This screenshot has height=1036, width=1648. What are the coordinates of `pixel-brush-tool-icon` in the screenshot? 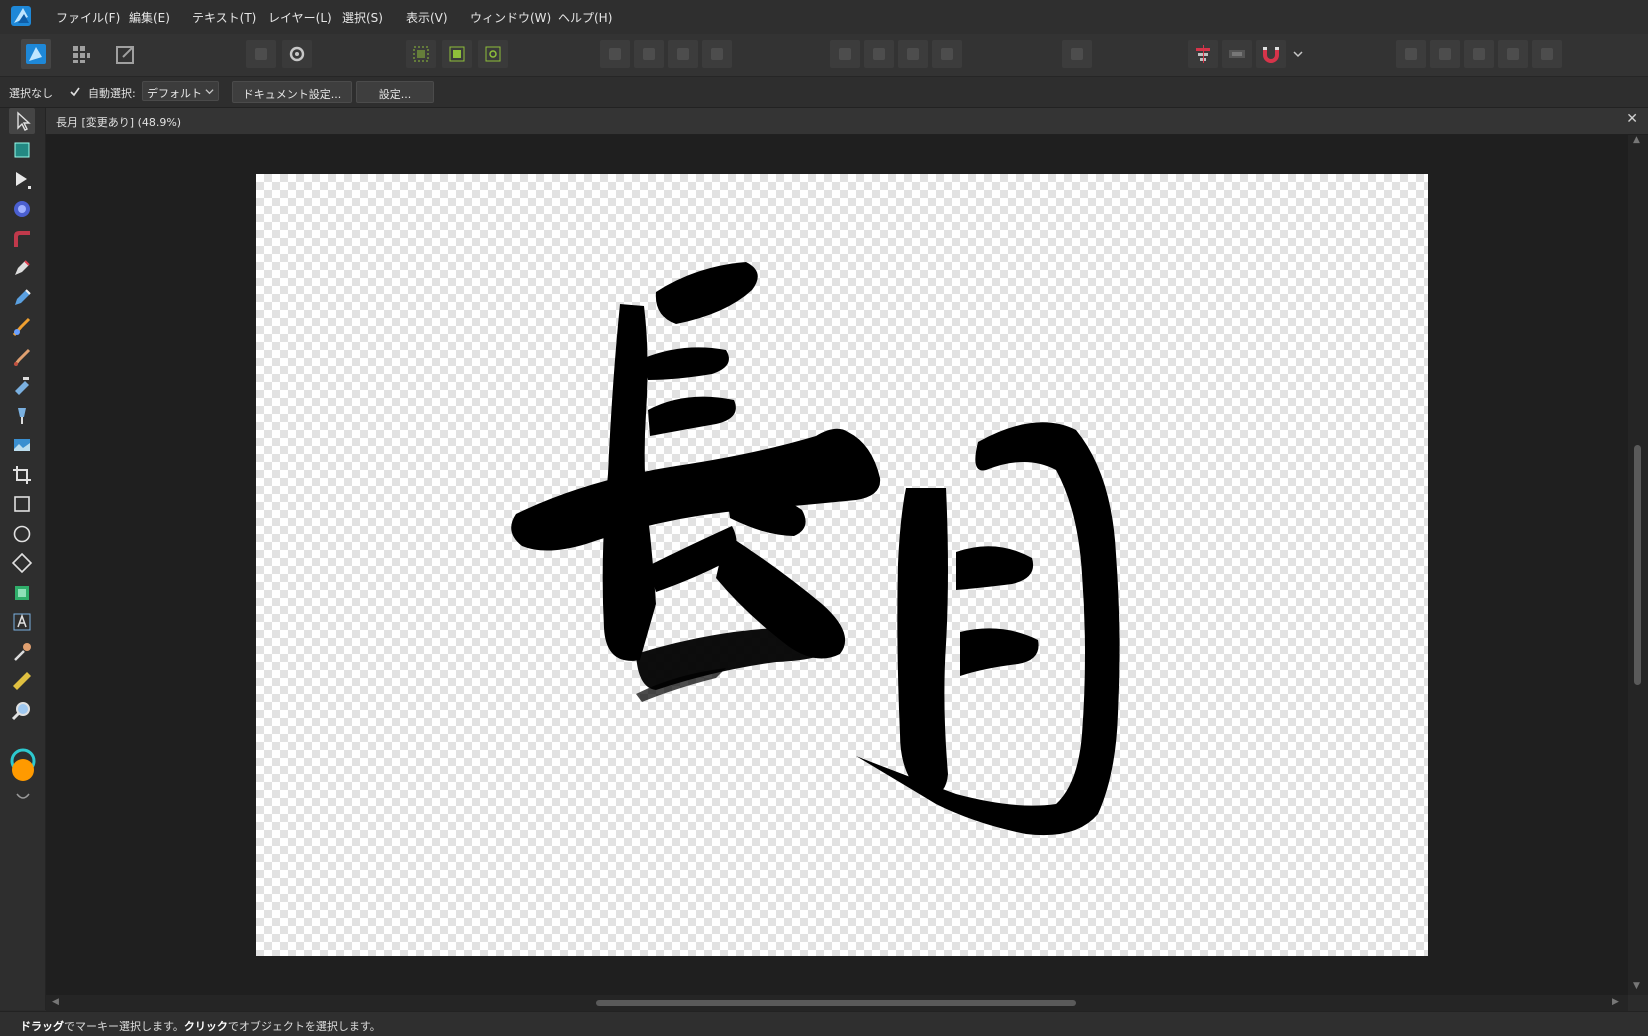 It's located at (22, 357).